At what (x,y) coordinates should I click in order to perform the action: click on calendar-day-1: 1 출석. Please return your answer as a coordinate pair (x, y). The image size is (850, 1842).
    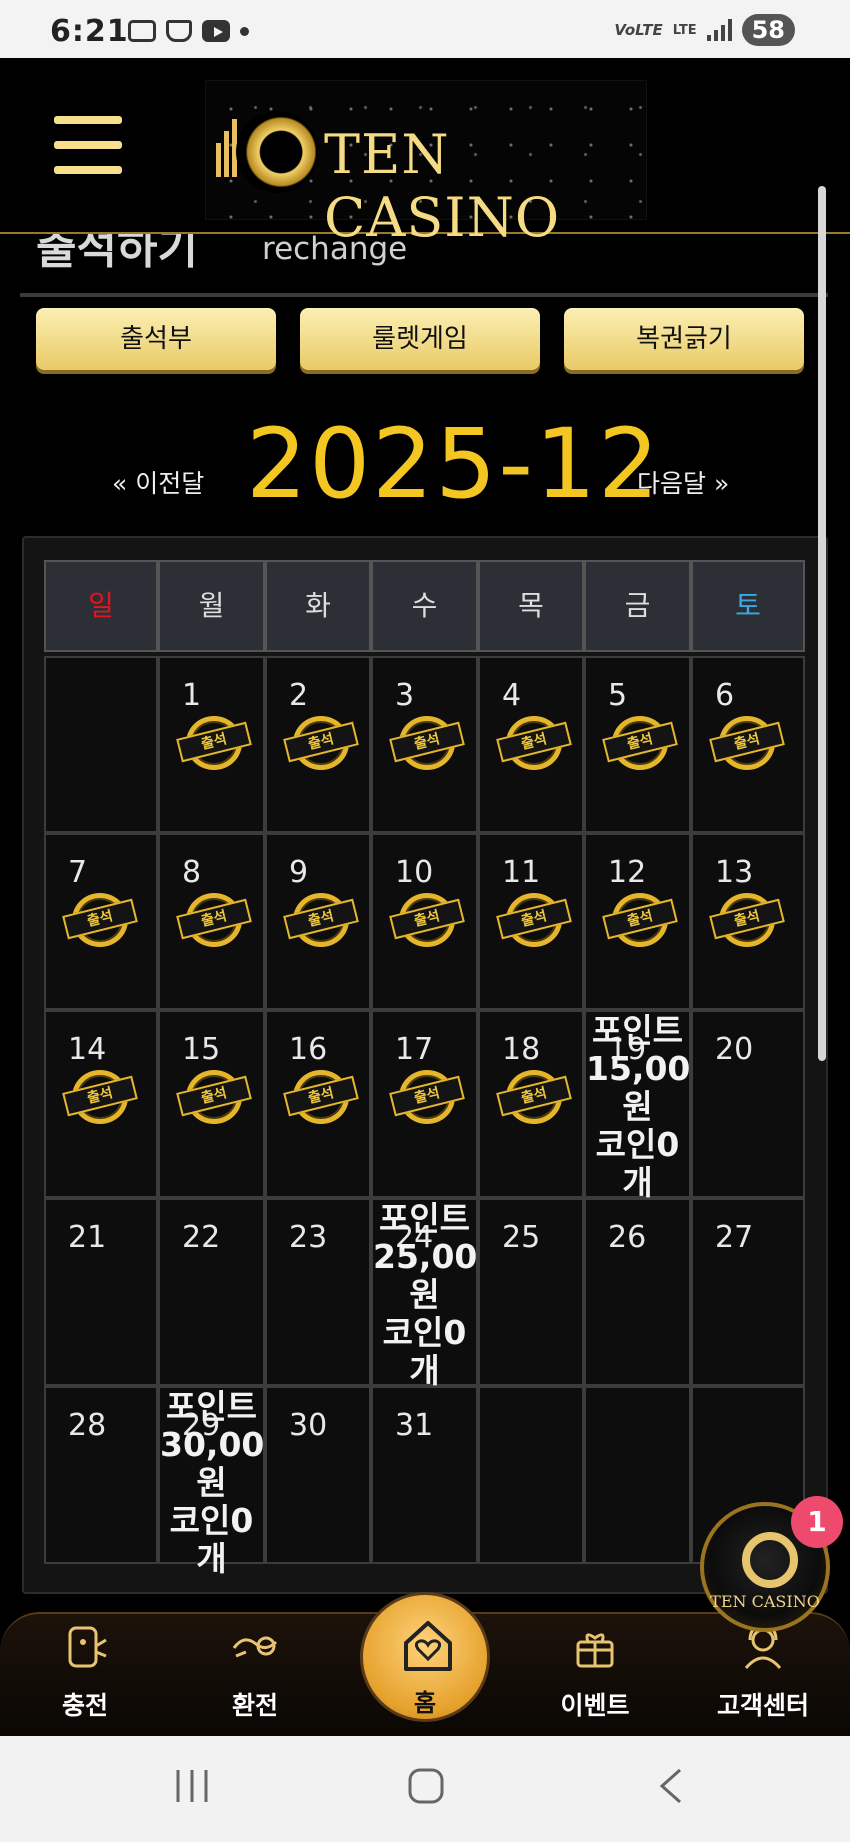
    Looking at the image, I should click on (211, 744).